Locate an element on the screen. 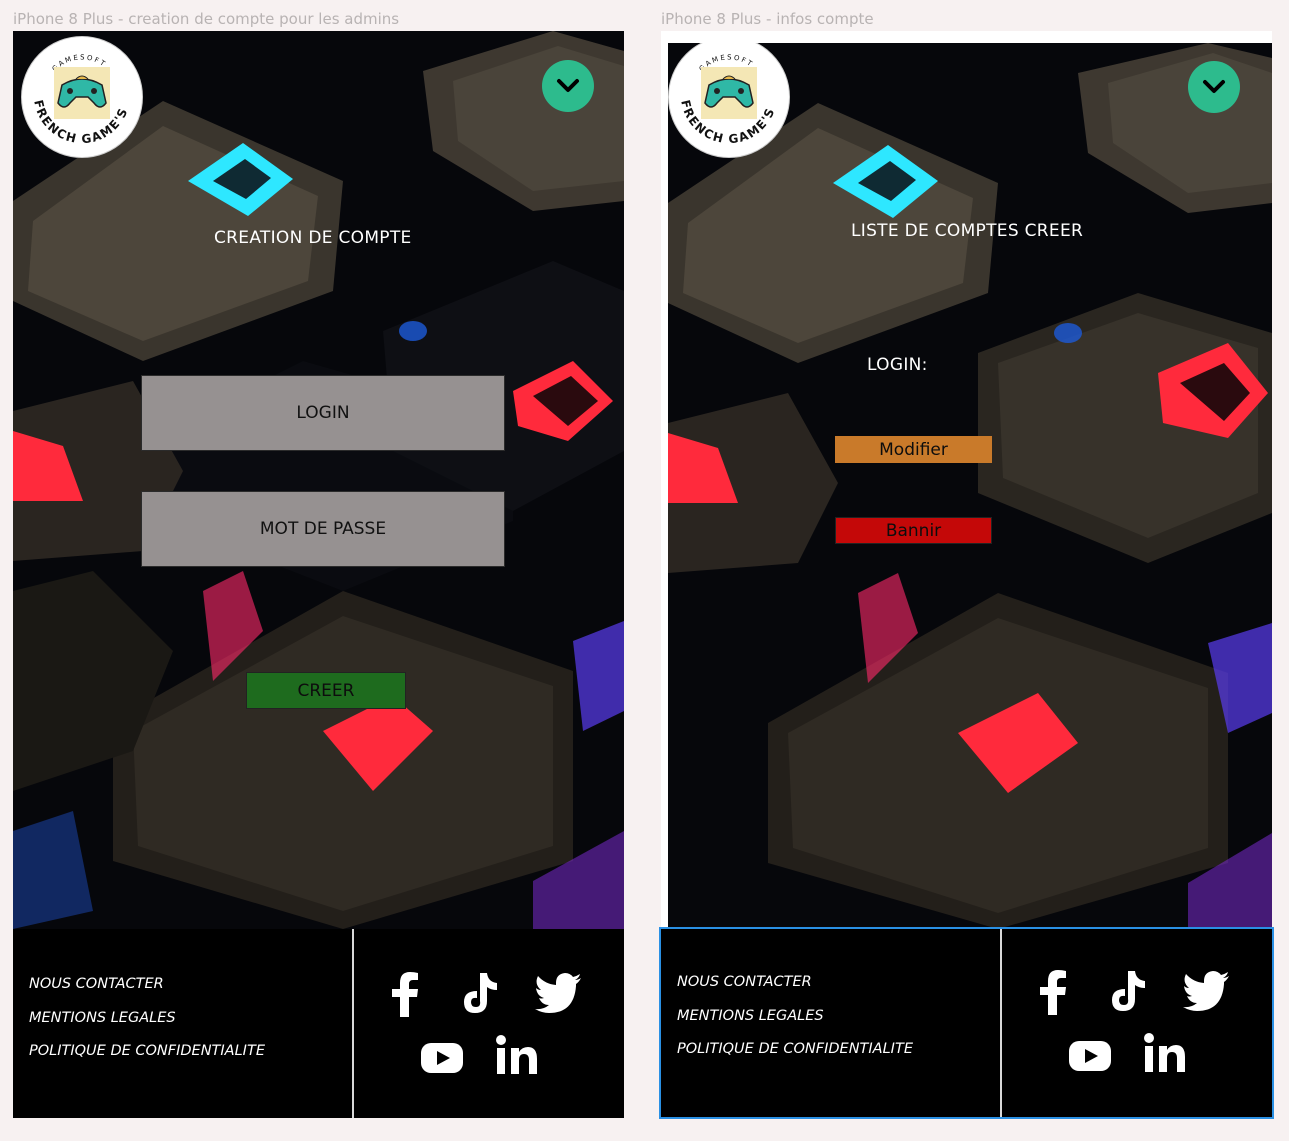  modify-account-label: Modifier is located at coordinates (913, 449).